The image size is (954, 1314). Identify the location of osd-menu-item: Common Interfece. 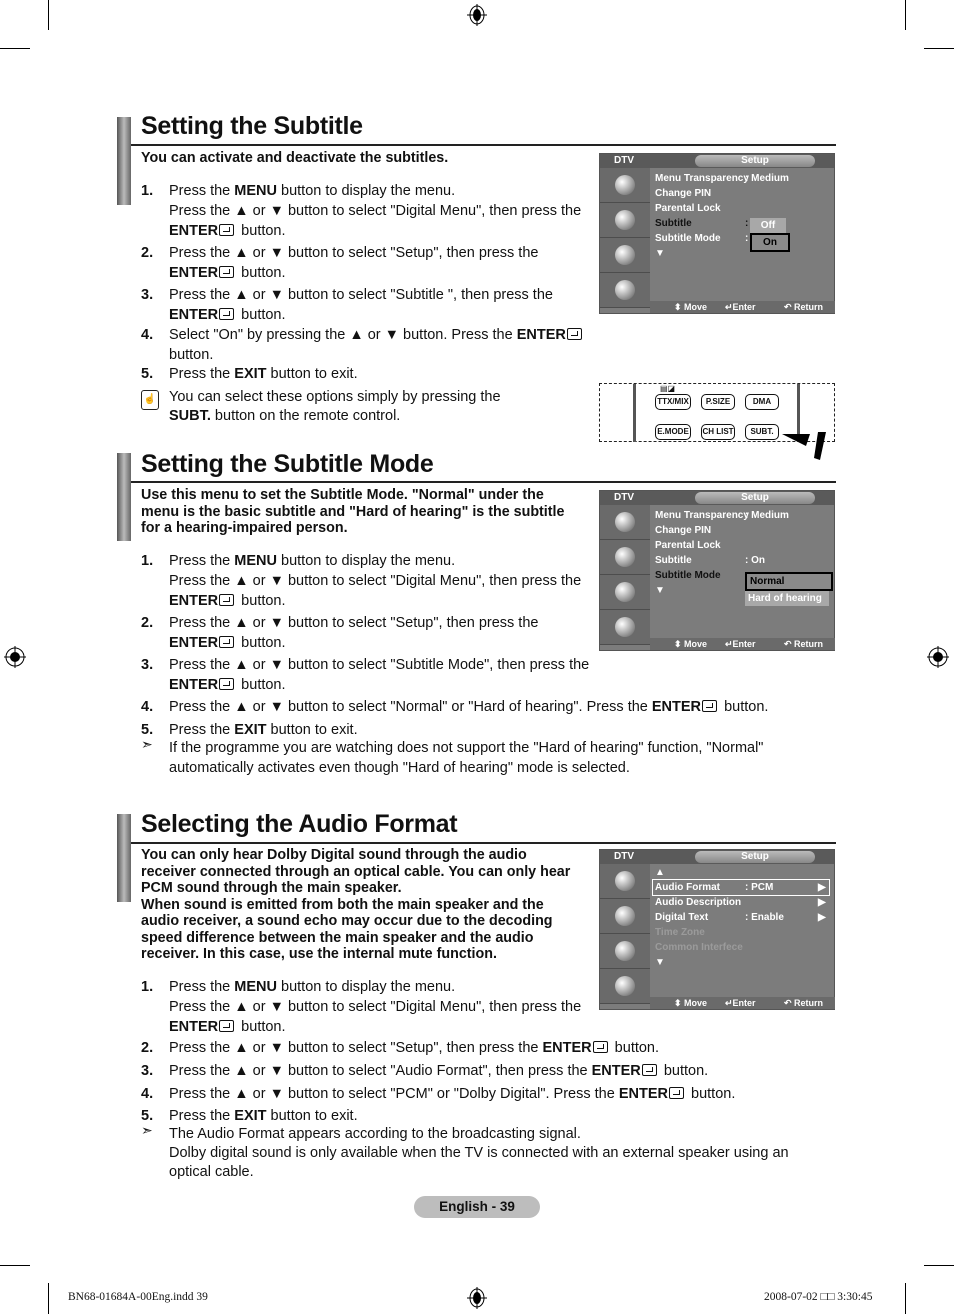
(742, 947).